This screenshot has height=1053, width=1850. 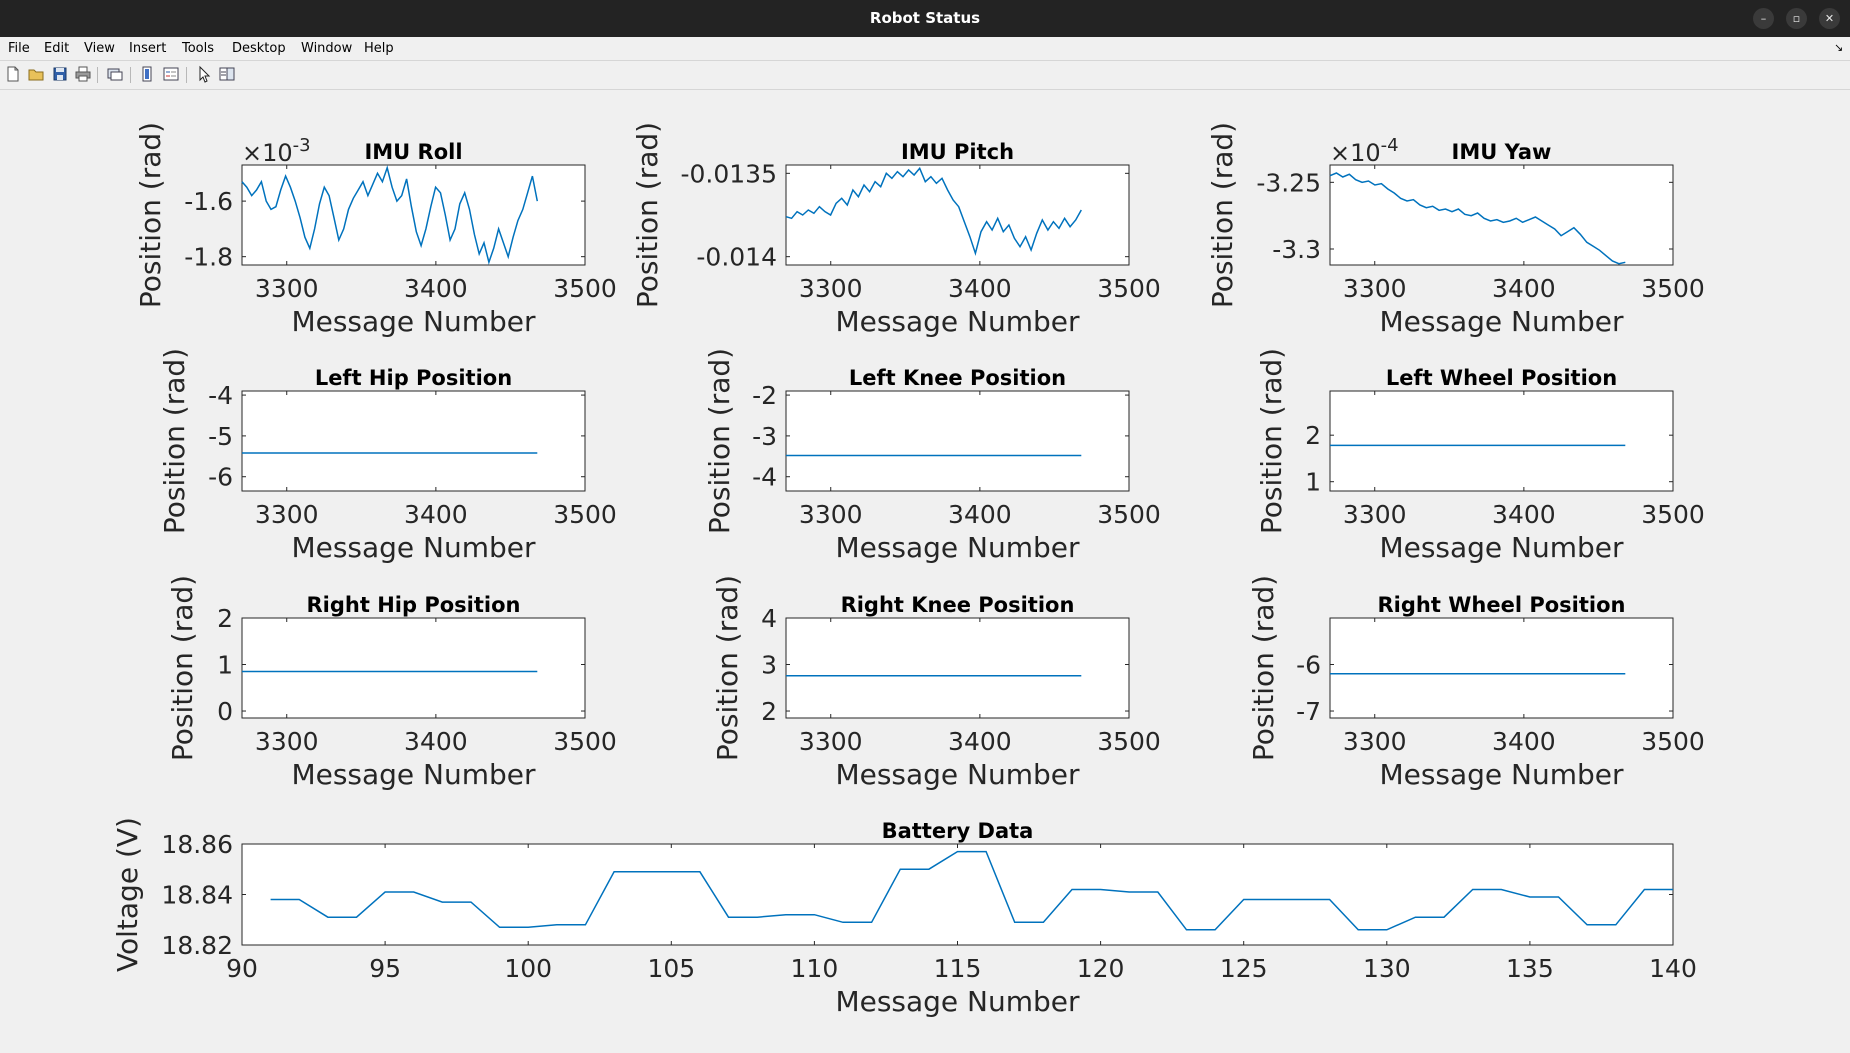 I want to click on property-editor-icon, so click(x=227, y=74).